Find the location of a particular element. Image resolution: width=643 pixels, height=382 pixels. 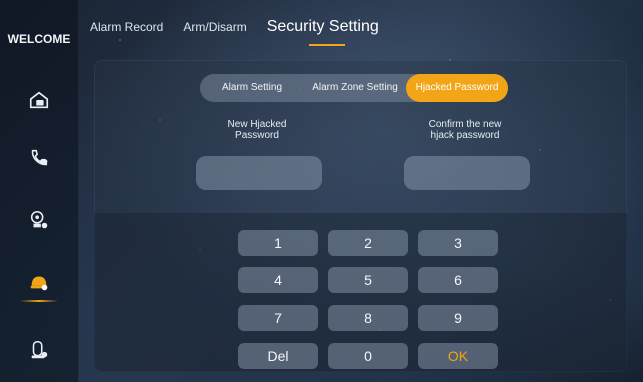

subtab-alarm-setting: Alarm Setting is located at coordinates (252, 88).